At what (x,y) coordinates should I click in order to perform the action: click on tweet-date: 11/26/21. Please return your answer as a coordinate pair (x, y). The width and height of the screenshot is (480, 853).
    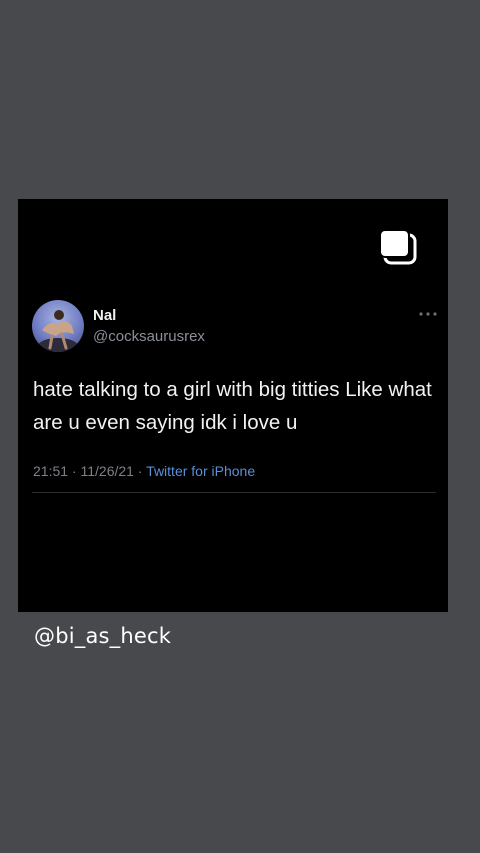
    Looking at the image, I should click on (107, 471).